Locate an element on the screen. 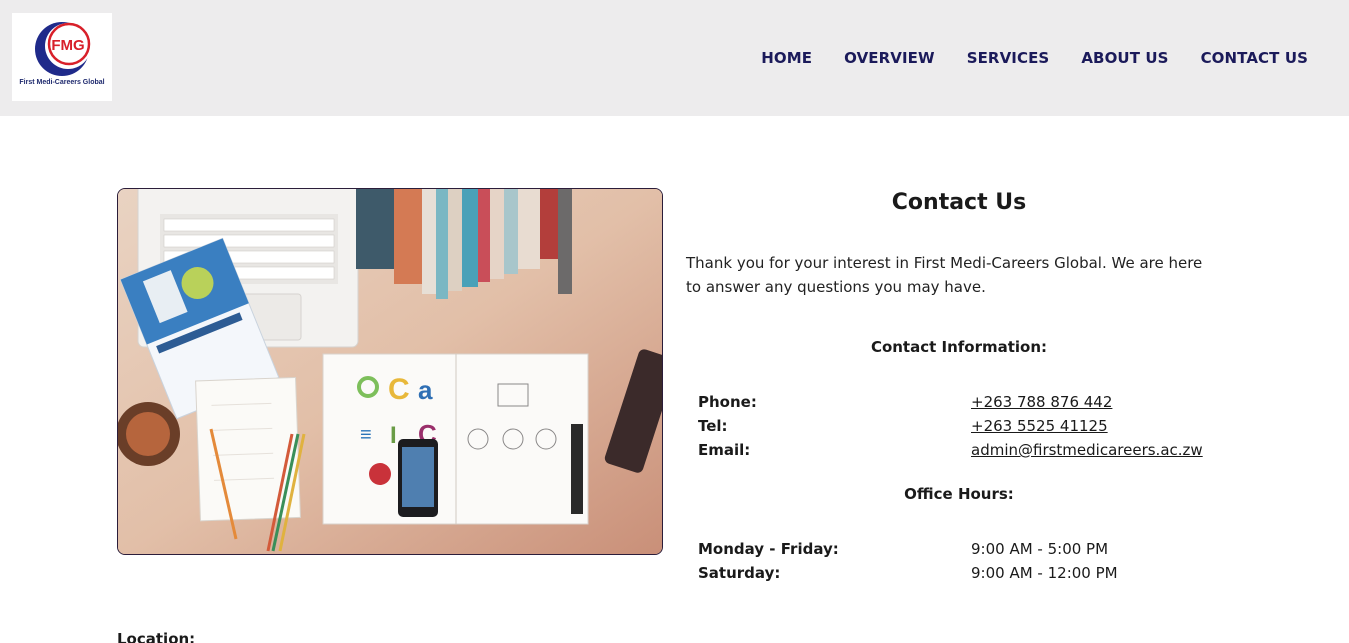 The height and width of the screenshot is (643, 1349). office-hours-heading: Office Hours: is located at coordinates (959, 494).